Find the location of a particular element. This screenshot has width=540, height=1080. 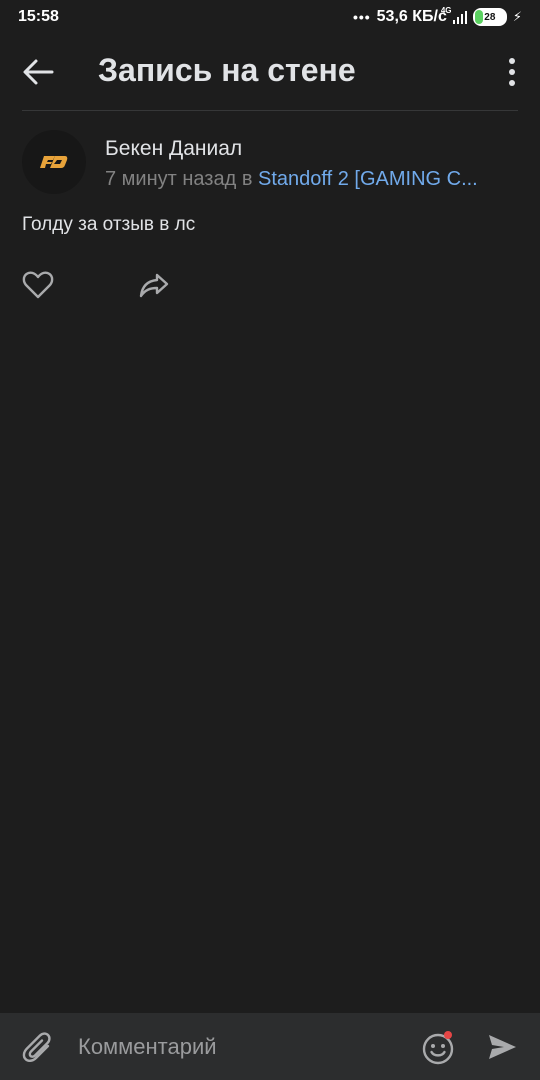

heart-icon is located at coordinates (38, 285).